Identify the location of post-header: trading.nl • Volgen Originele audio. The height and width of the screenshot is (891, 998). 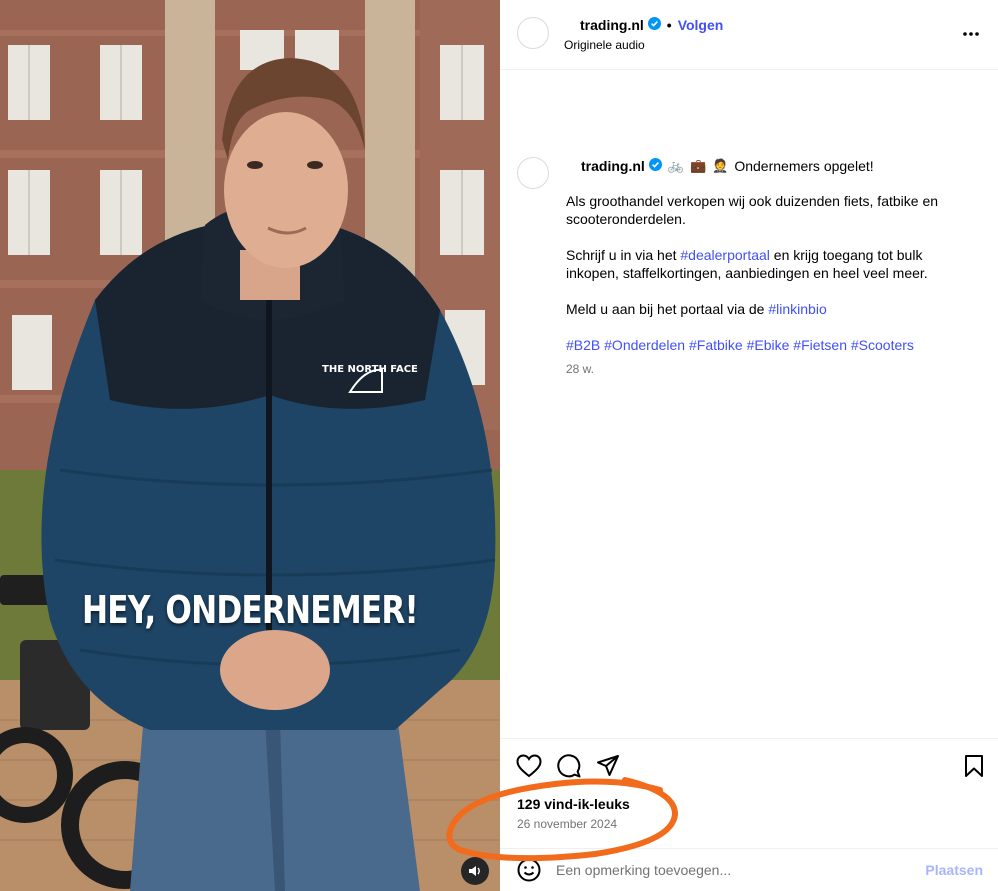
(749, 35).